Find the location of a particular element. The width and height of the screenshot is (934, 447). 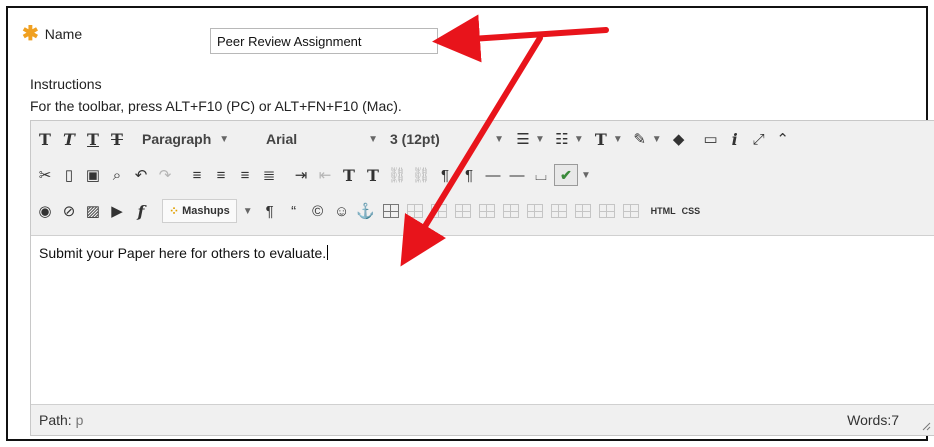

link-icon: ⛓ is located at coordinates (397, 175).